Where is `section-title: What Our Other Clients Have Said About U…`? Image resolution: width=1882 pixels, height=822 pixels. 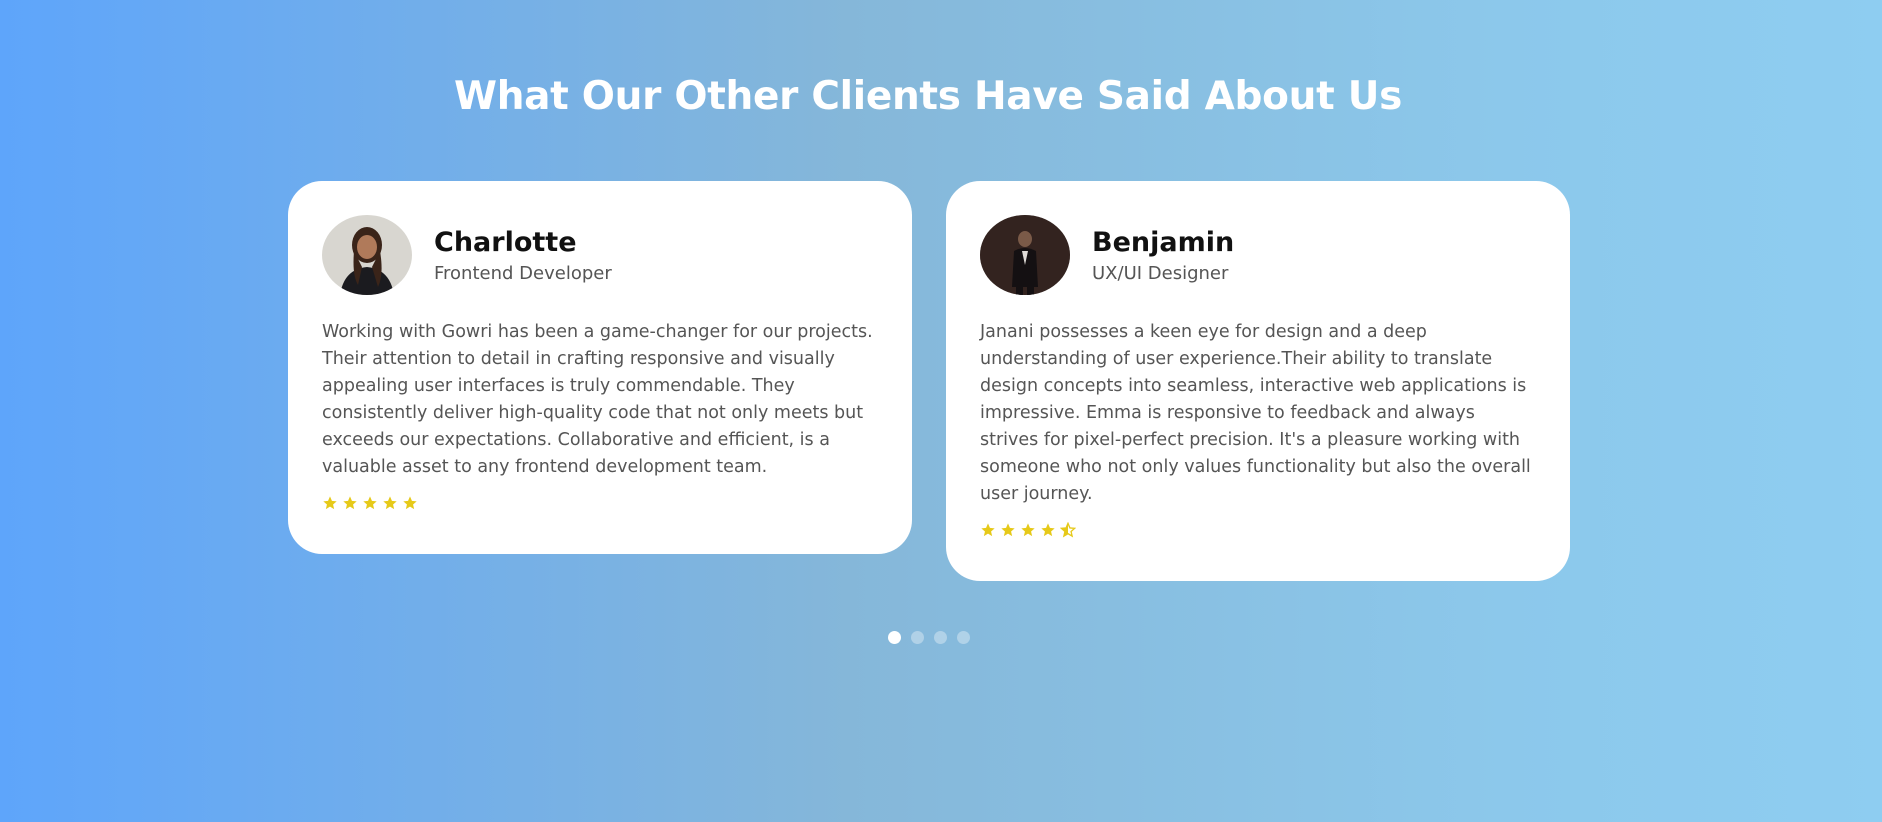
section-title: What Our Other Clients Have Said About U… is located at coordinates (928, 96).